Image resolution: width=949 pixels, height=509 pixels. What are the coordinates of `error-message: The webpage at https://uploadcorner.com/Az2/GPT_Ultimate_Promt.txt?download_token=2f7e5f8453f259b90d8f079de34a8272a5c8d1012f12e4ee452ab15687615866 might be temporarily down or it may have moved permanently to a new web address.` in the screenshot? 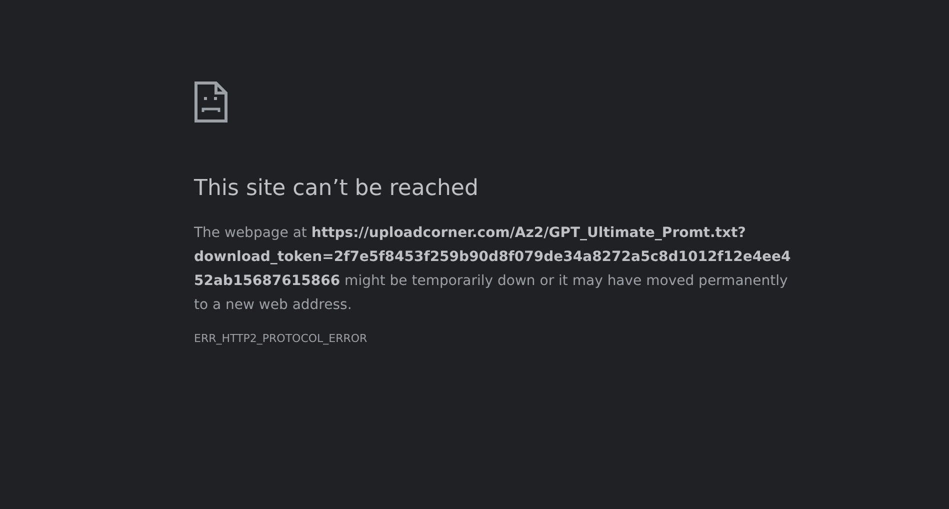 It's located at (493, 269).